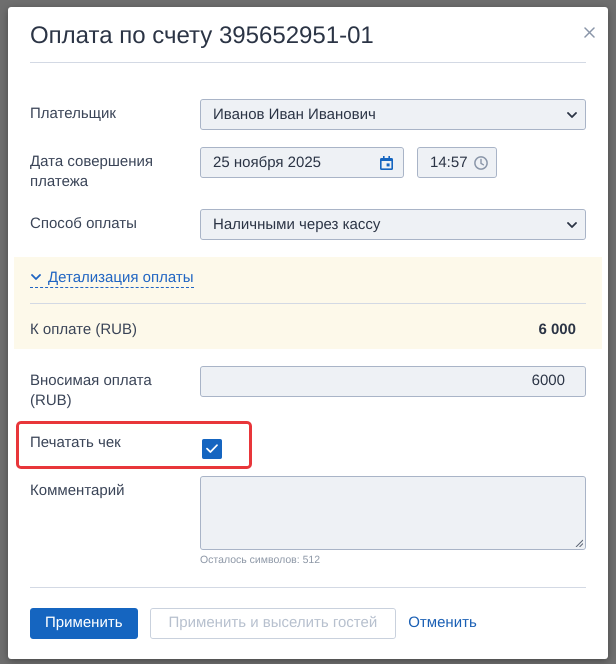  What do you see at coordinates (84, 224) in the screenshot?
I see `field-label: Способ оплаты` at bounding box center [84, 224].